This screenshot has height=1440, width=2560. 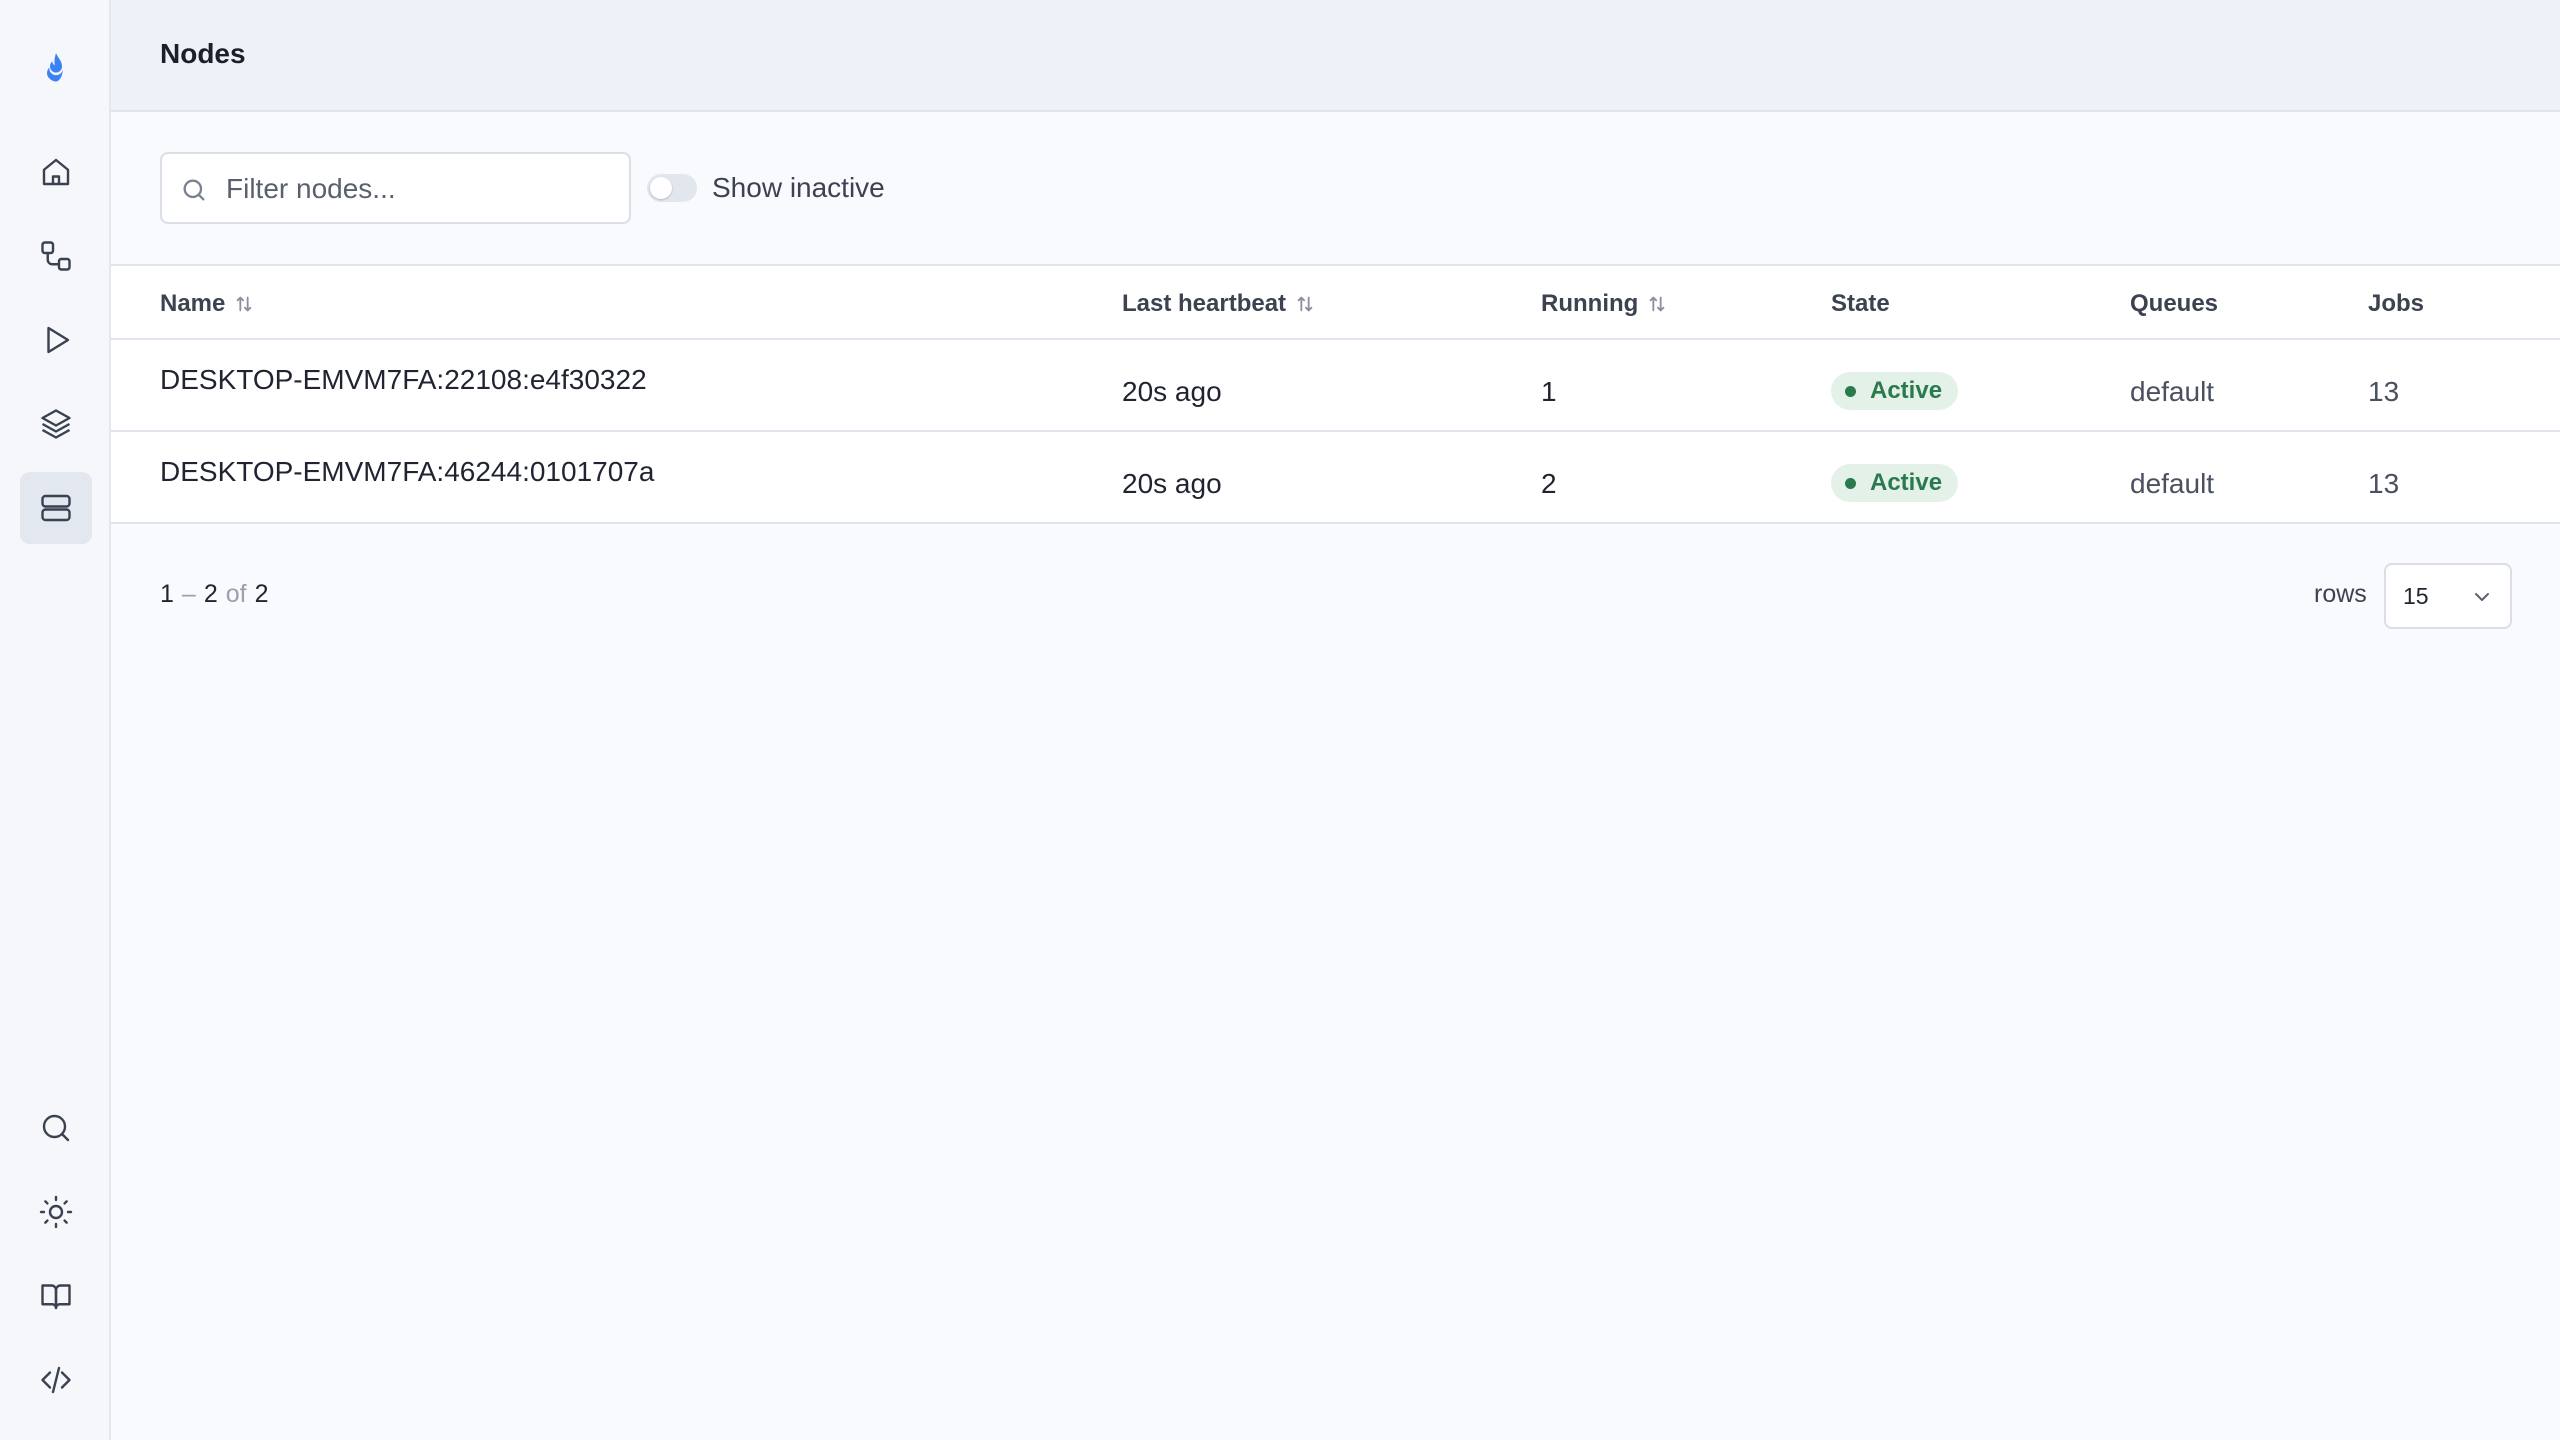 I want to click on pagination-summary: 1–2 of 2, so click(x=214, y=594).